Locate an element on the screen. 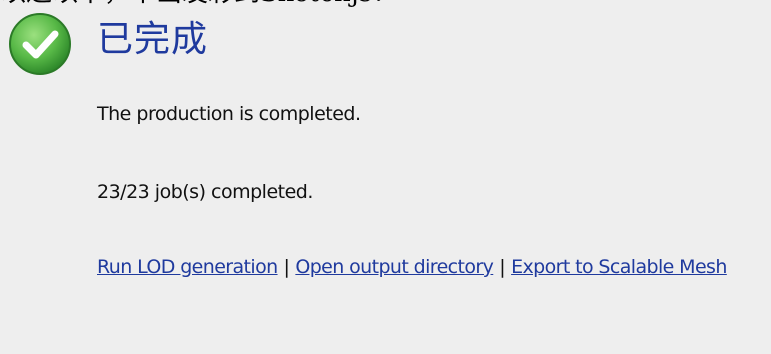 This screenshot has width=771, height=354. open-output-directory-link: Open output directory is located at coordinates (394, 267).